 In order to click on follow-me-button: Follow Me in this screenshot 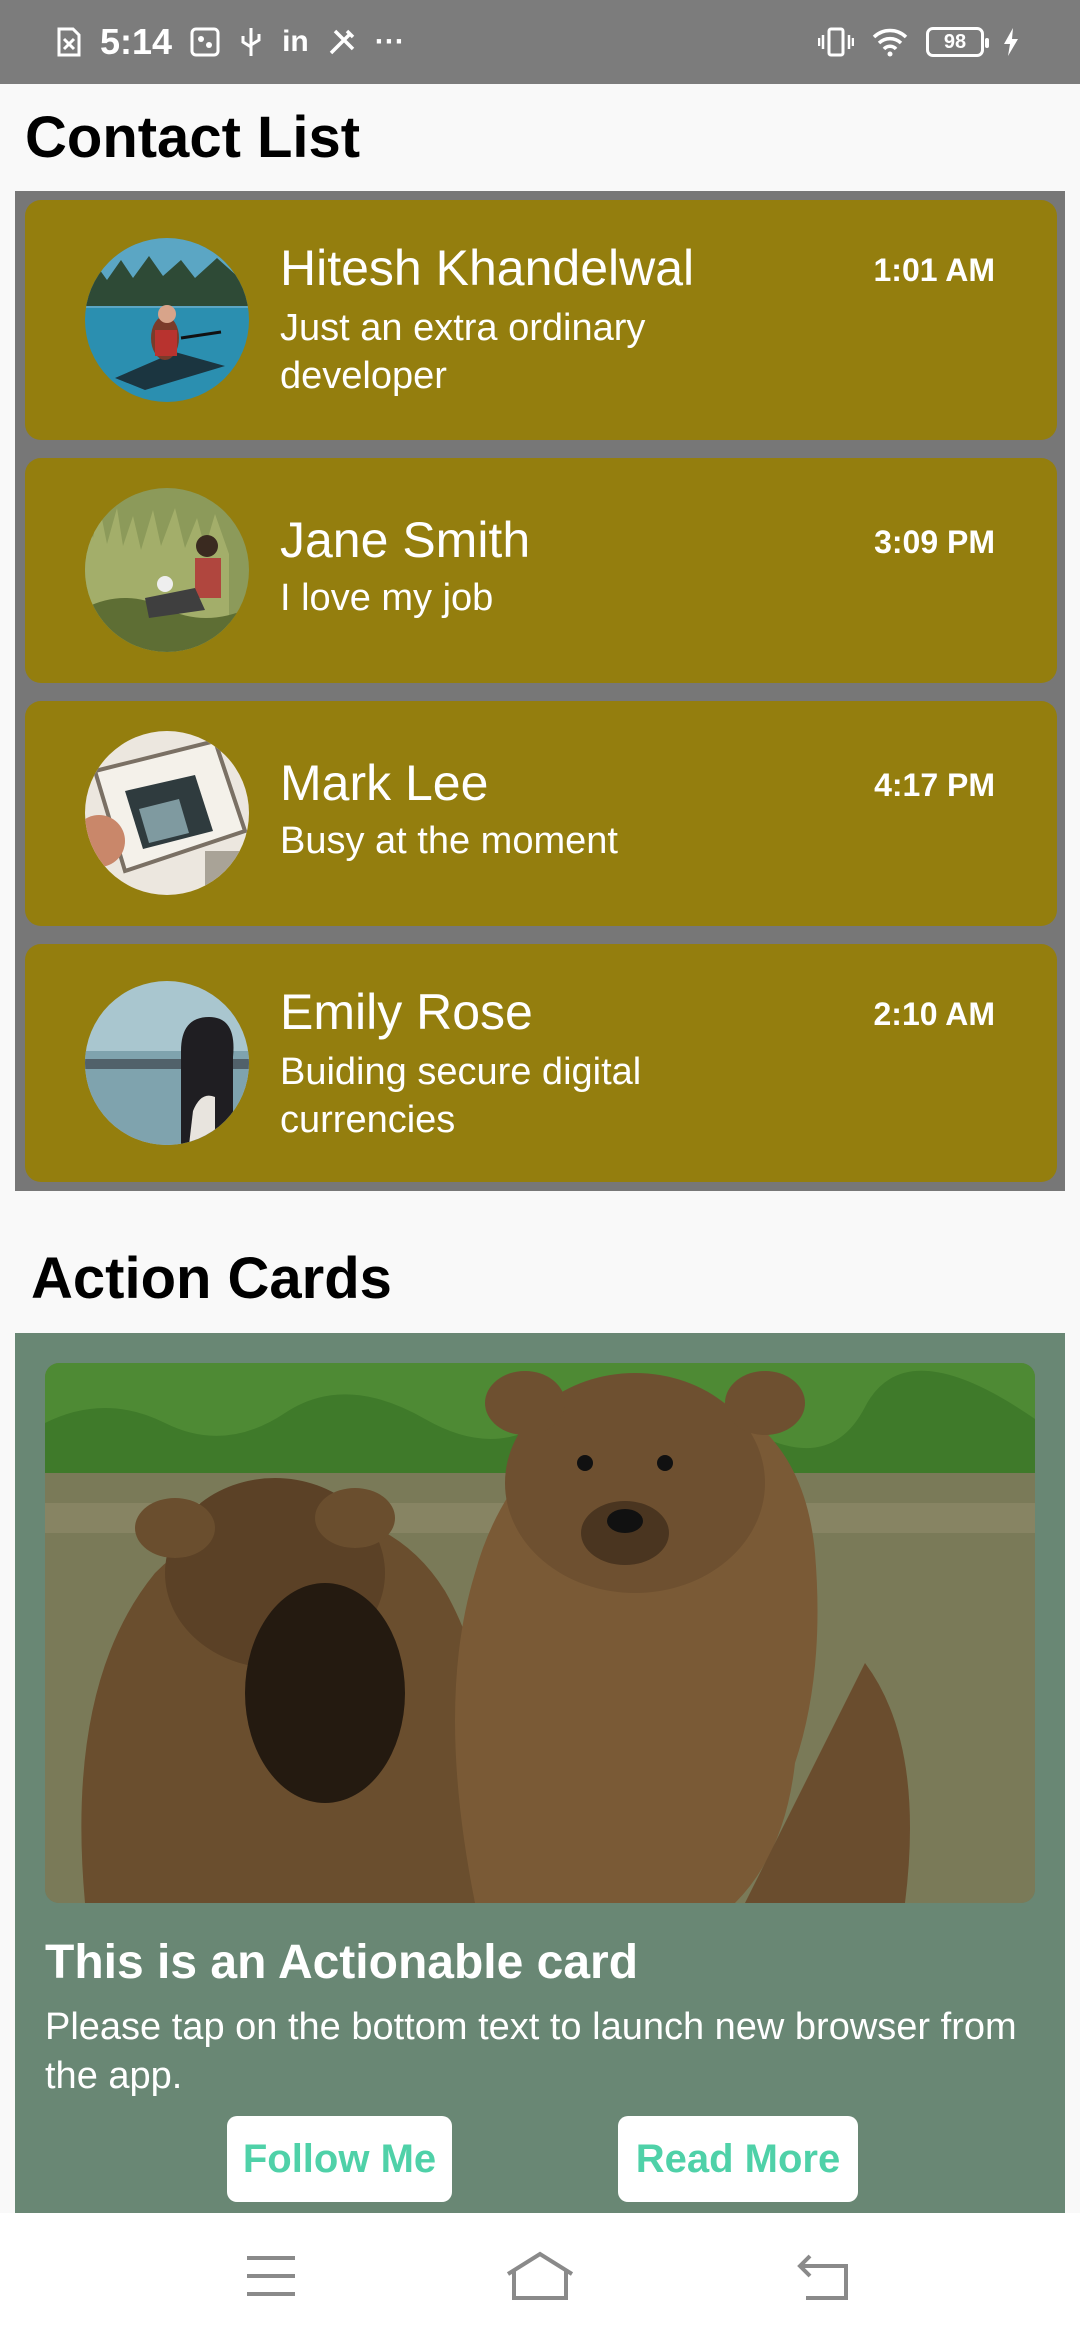, I will do `click(339, 2159)`.